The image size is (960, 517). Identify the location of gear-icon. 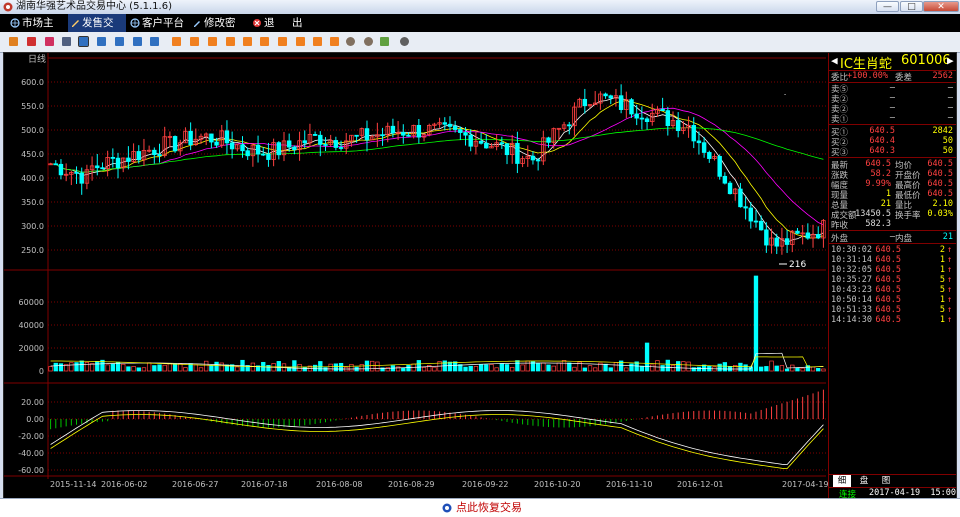
(404, 41).